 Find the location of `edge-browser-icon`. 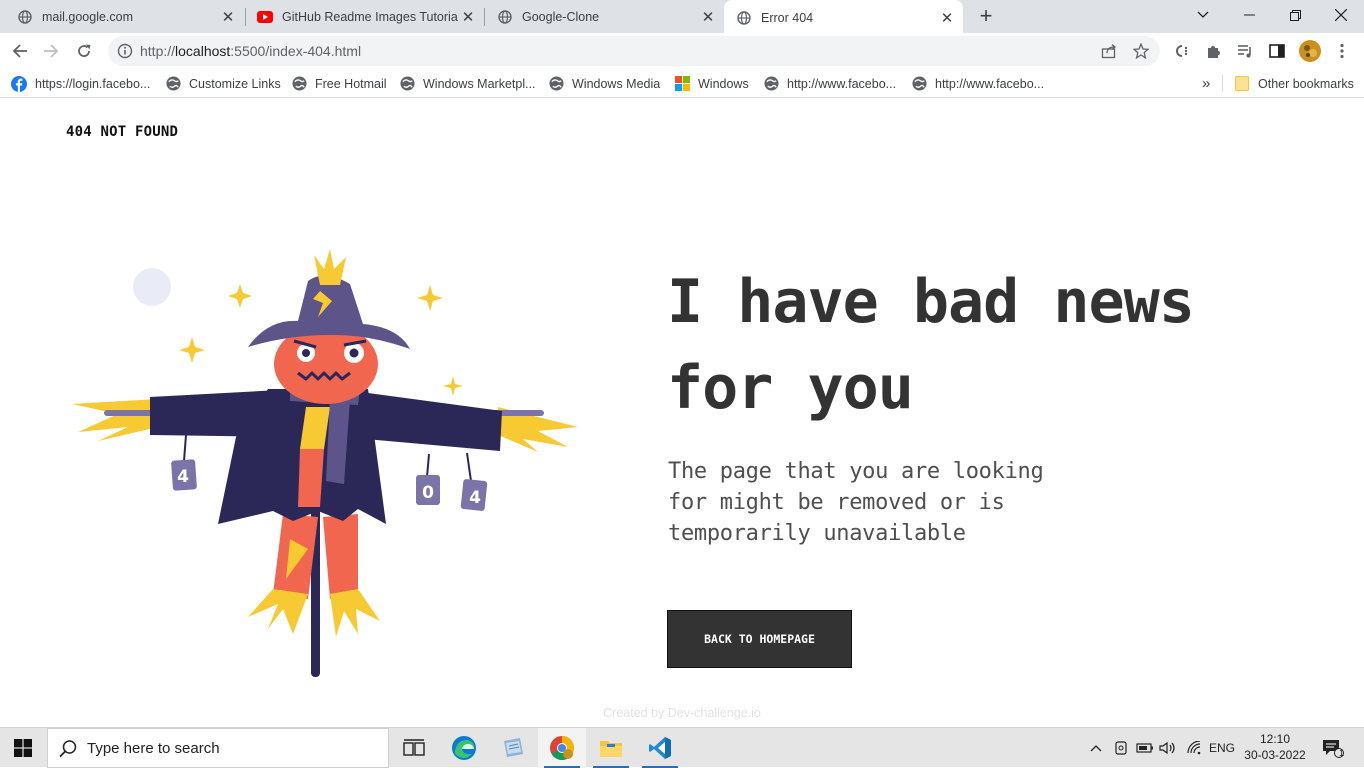

edge-browser-icon is located at coordinates (464, 748).